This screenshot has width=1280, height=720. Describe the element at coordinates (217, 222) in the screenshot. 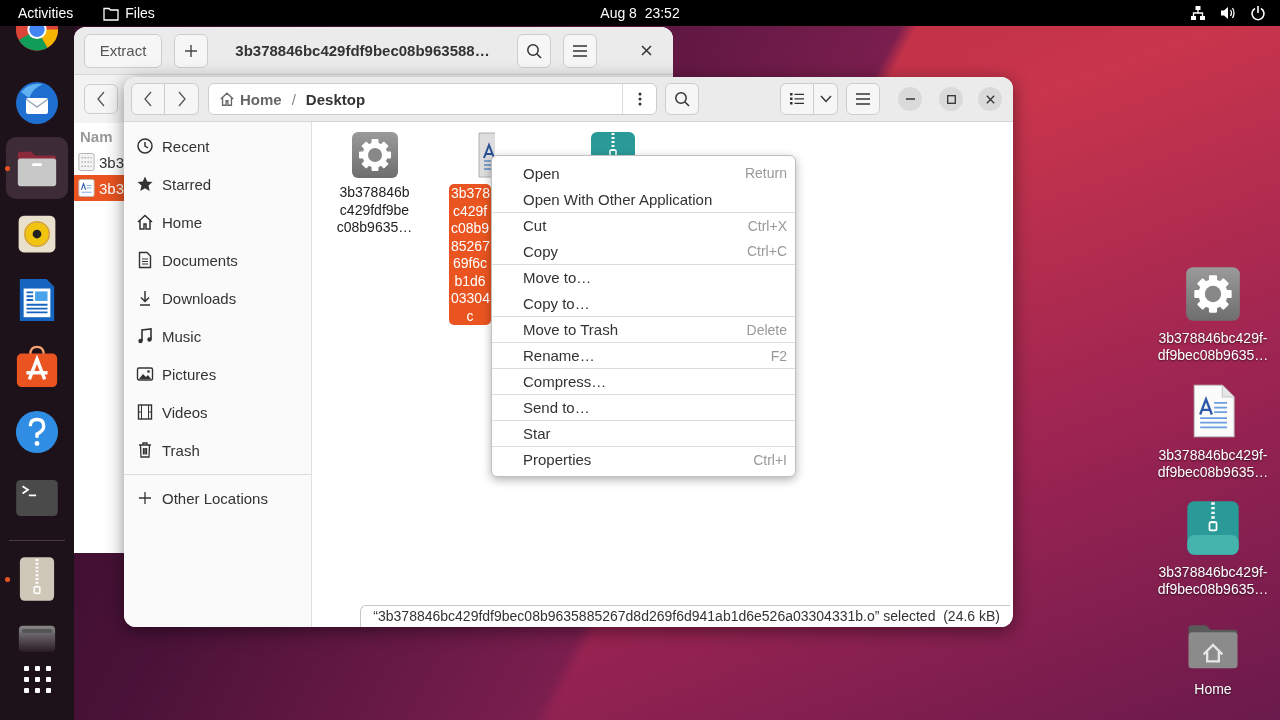

I see `sidebar-item: Home` at that location.